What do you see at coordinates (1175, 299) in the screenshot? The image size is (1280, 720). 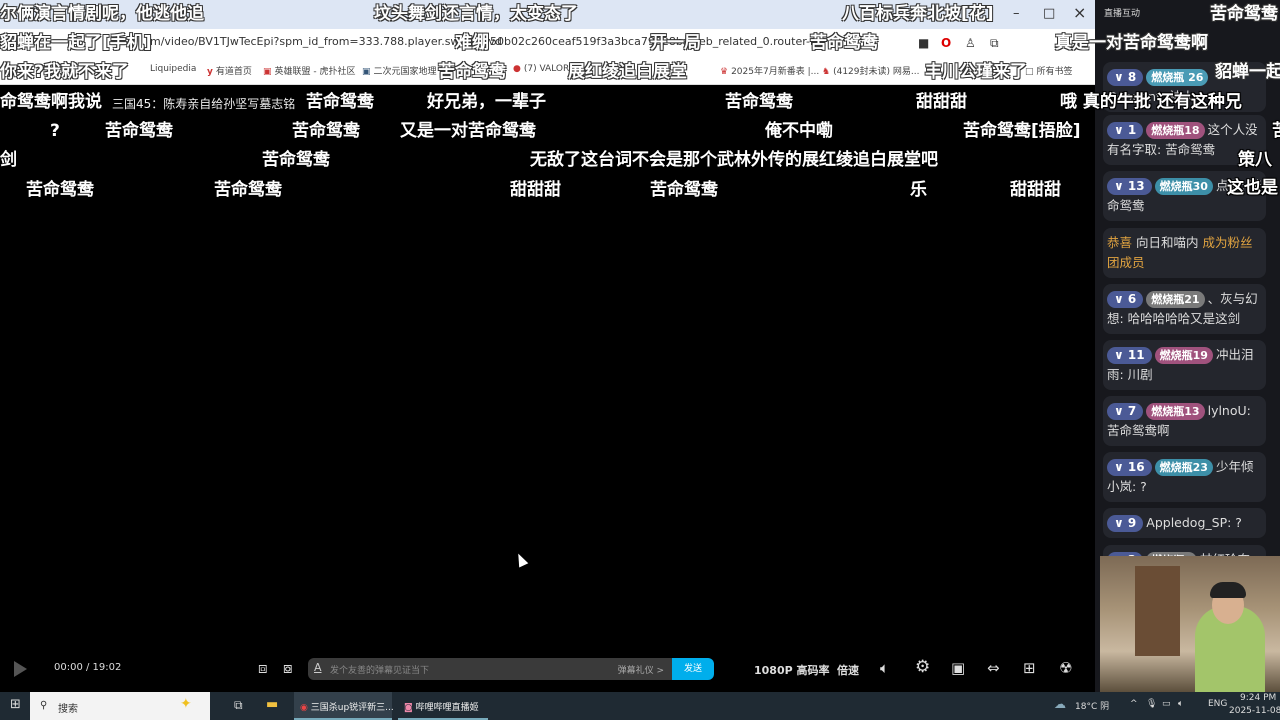 I see `fan-medal: 燃烧瓶21` at bounding box center [1175, 299].